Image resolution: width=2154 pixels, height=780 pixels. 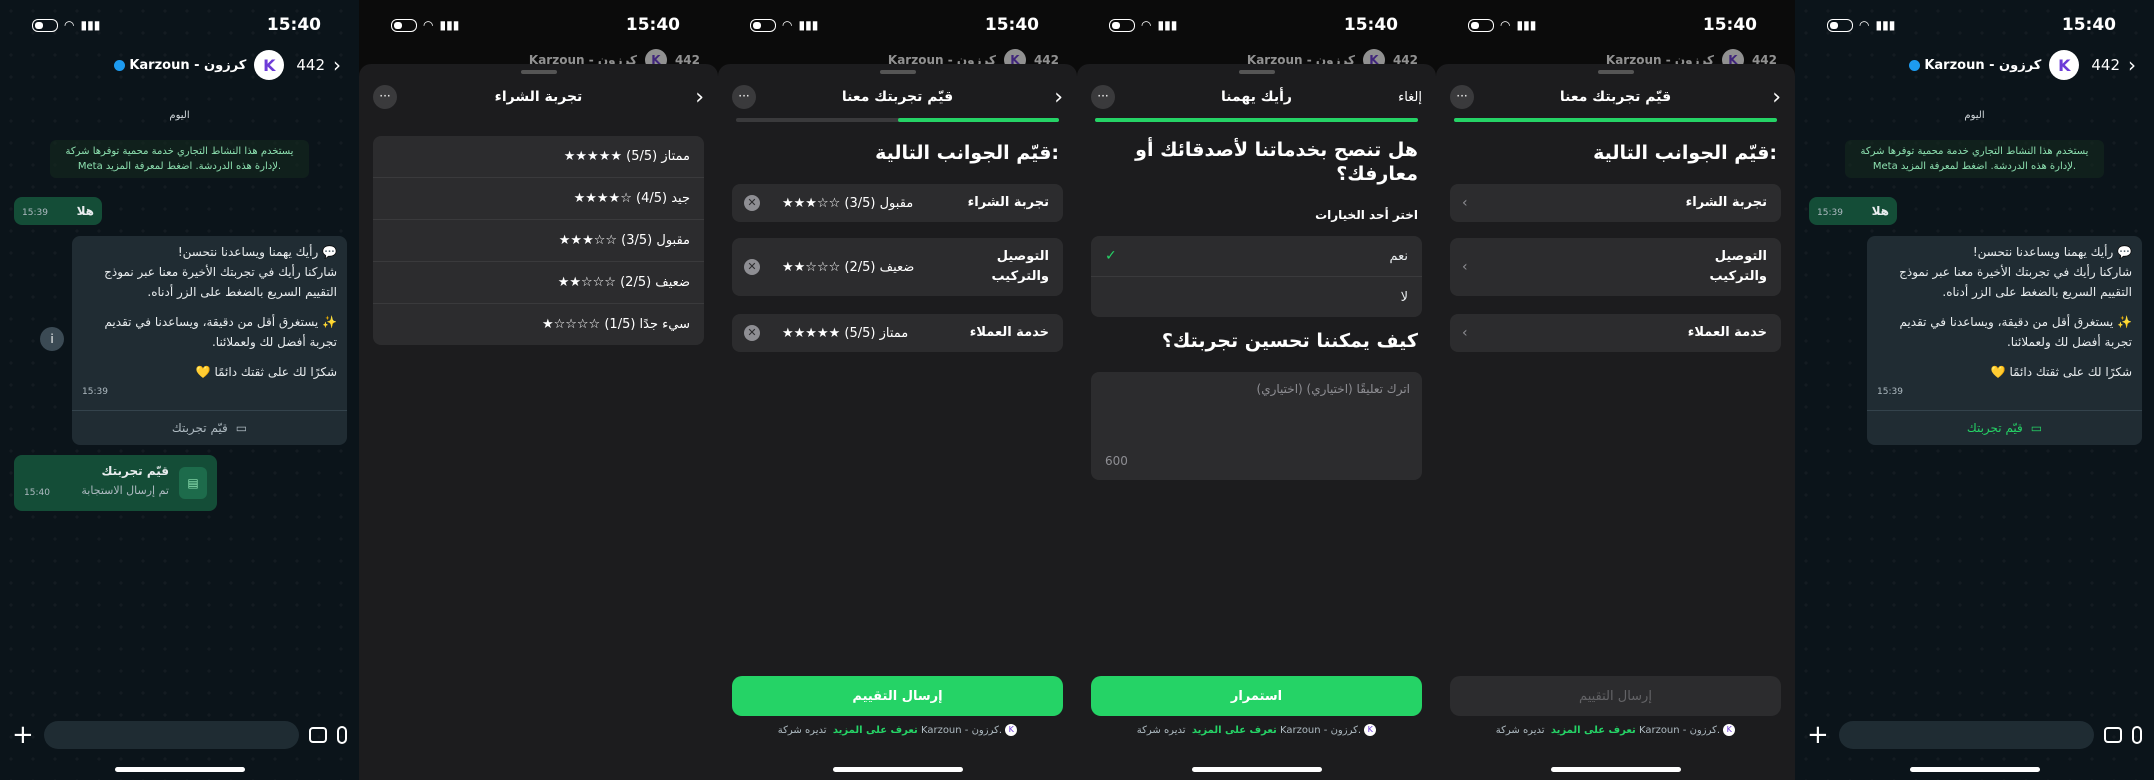 What do you see at coordinates (1685, 153) in the screenshot?
I see `section-heading: قيّم الجوانب التالية:` at bounding box center [1685, 153].